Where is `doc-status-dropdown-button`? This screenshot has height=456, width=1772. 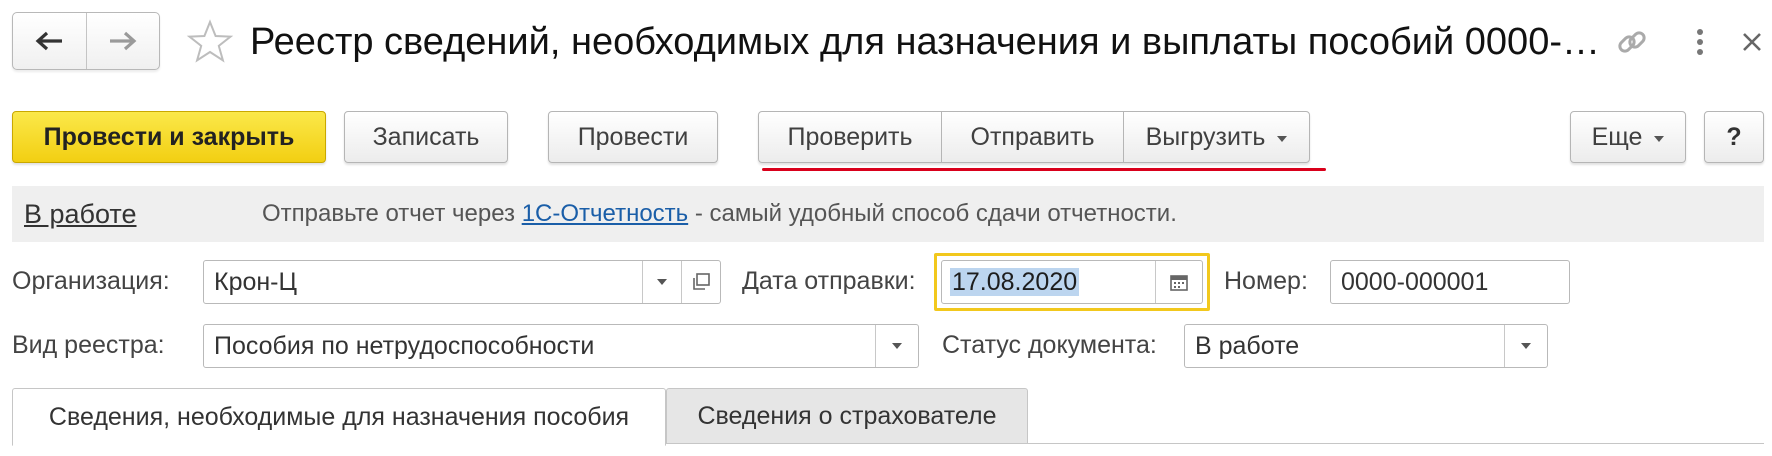 doc-status-dropdown-button is located at coordinates (1525, 346).